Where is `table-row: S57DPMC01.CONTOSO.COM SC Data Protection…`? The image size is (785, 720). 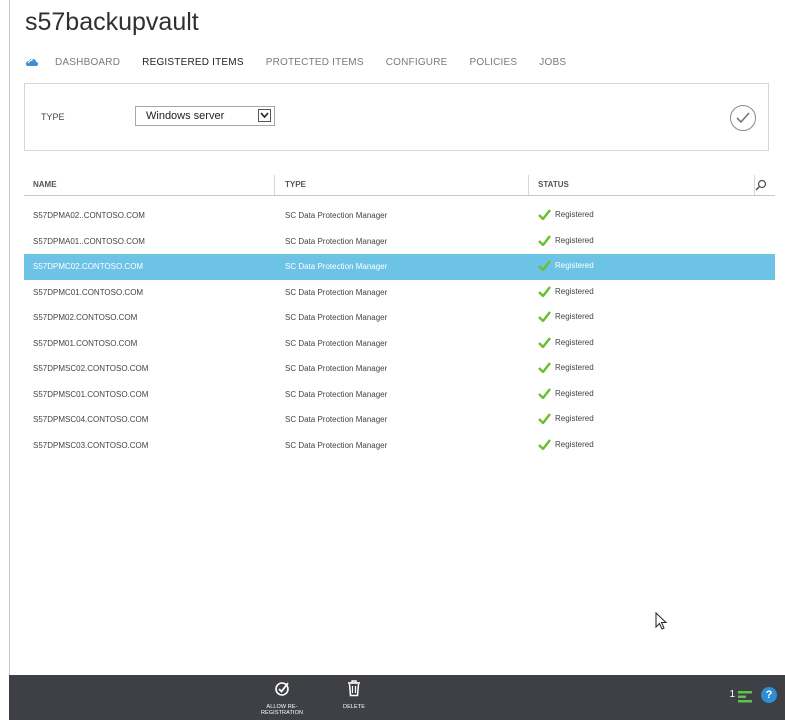 table-row: S57DPMC01.CONTOSO.COM SC Data Protection… is located at coordinates (399, 293).